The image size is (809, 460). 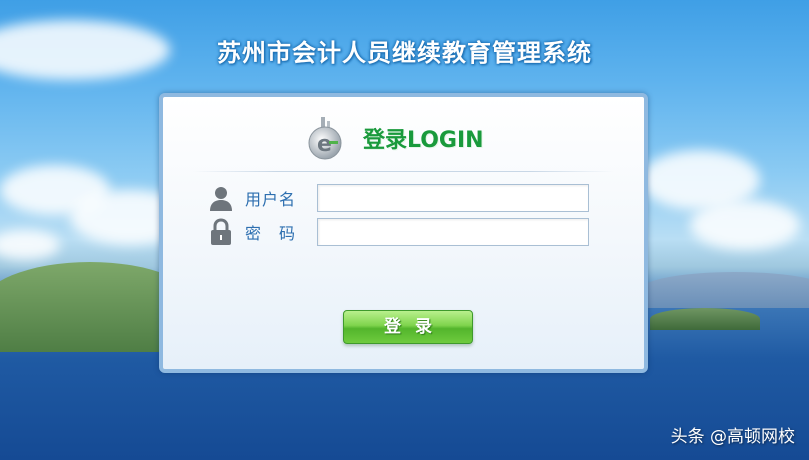 I want to click on username-input, so click(x=453, y=198).